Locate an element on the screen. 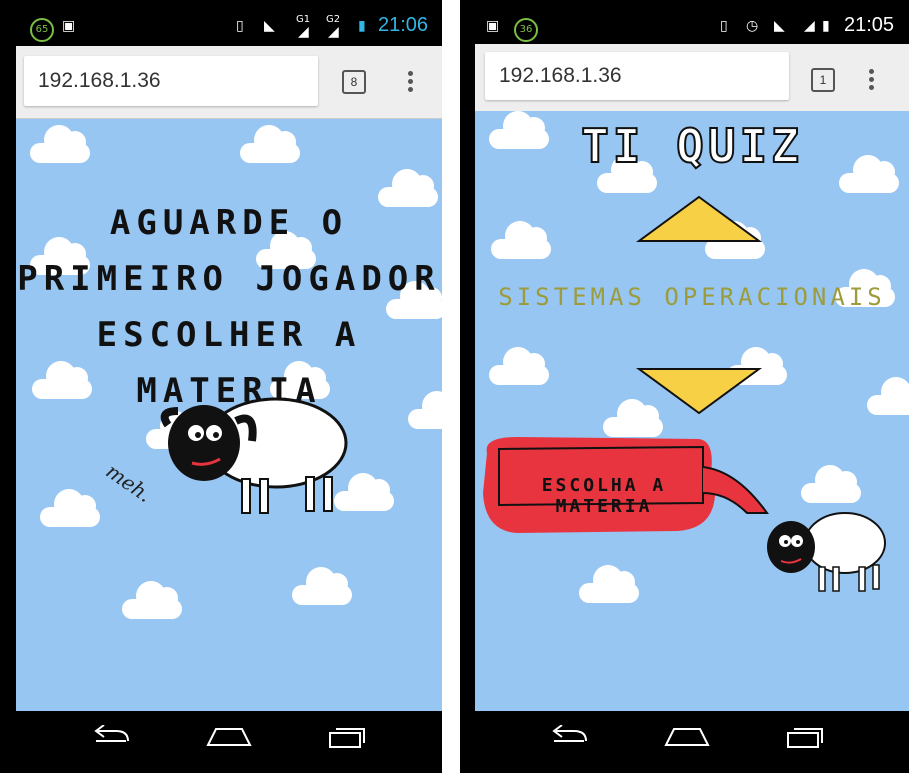 The width and height of the screenshot is (909, 773). message-line: AGUARDE O is located at coordinates (229, 223).